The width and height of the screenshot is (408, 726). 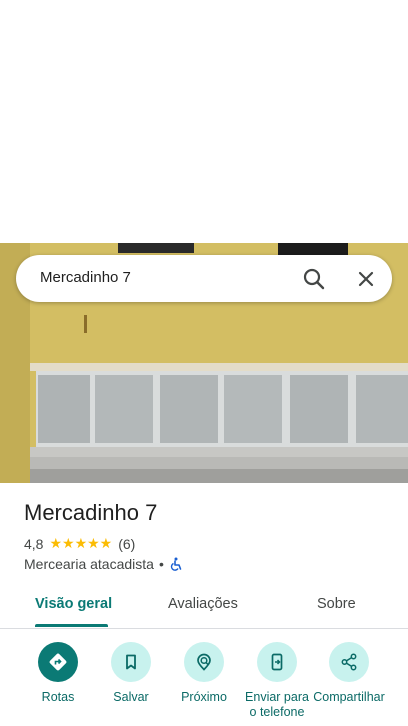 I want to click on wheelchair-accessible-icon, so click(x=176, y=564).